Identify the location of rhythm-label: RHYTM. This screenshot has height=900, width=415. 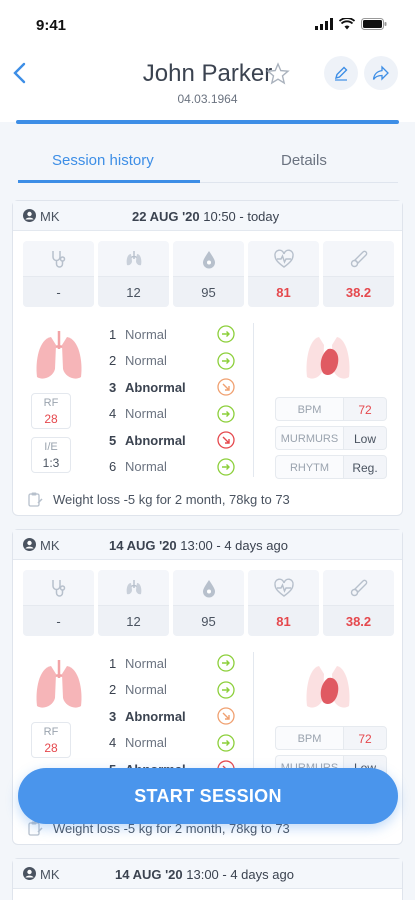
(309, 467).